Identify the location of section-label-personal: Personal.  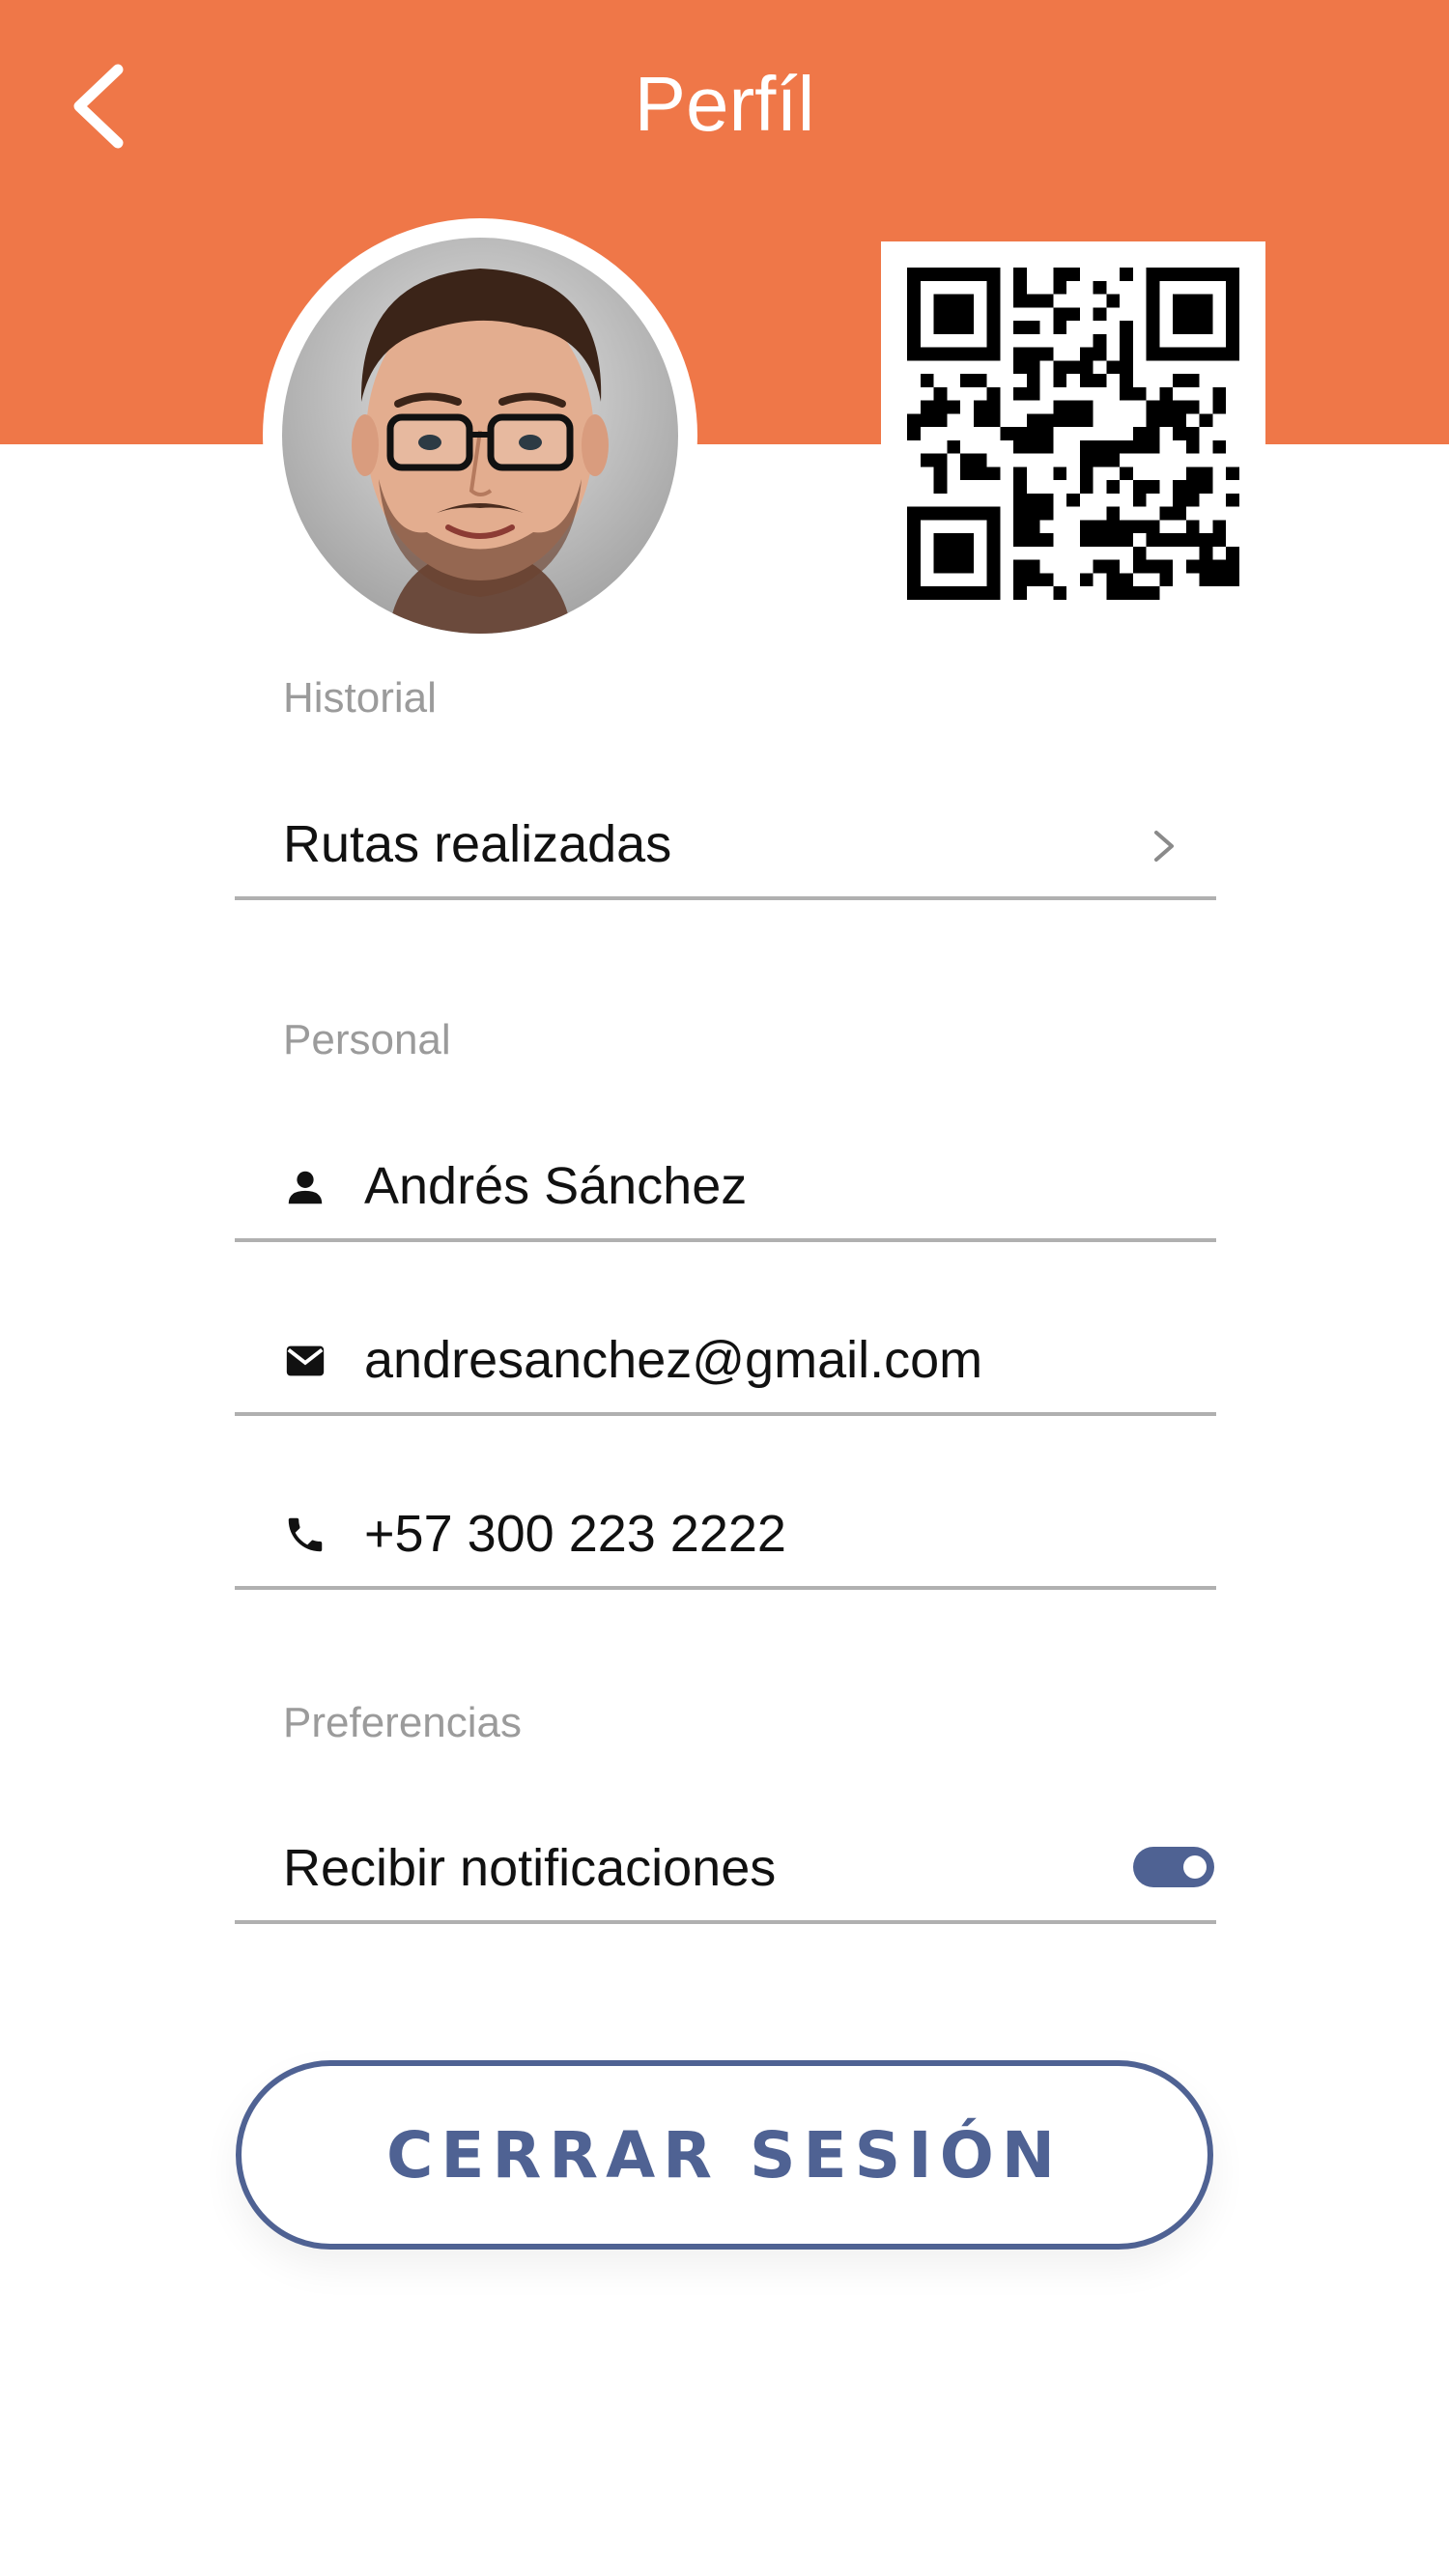
(367, 1039).